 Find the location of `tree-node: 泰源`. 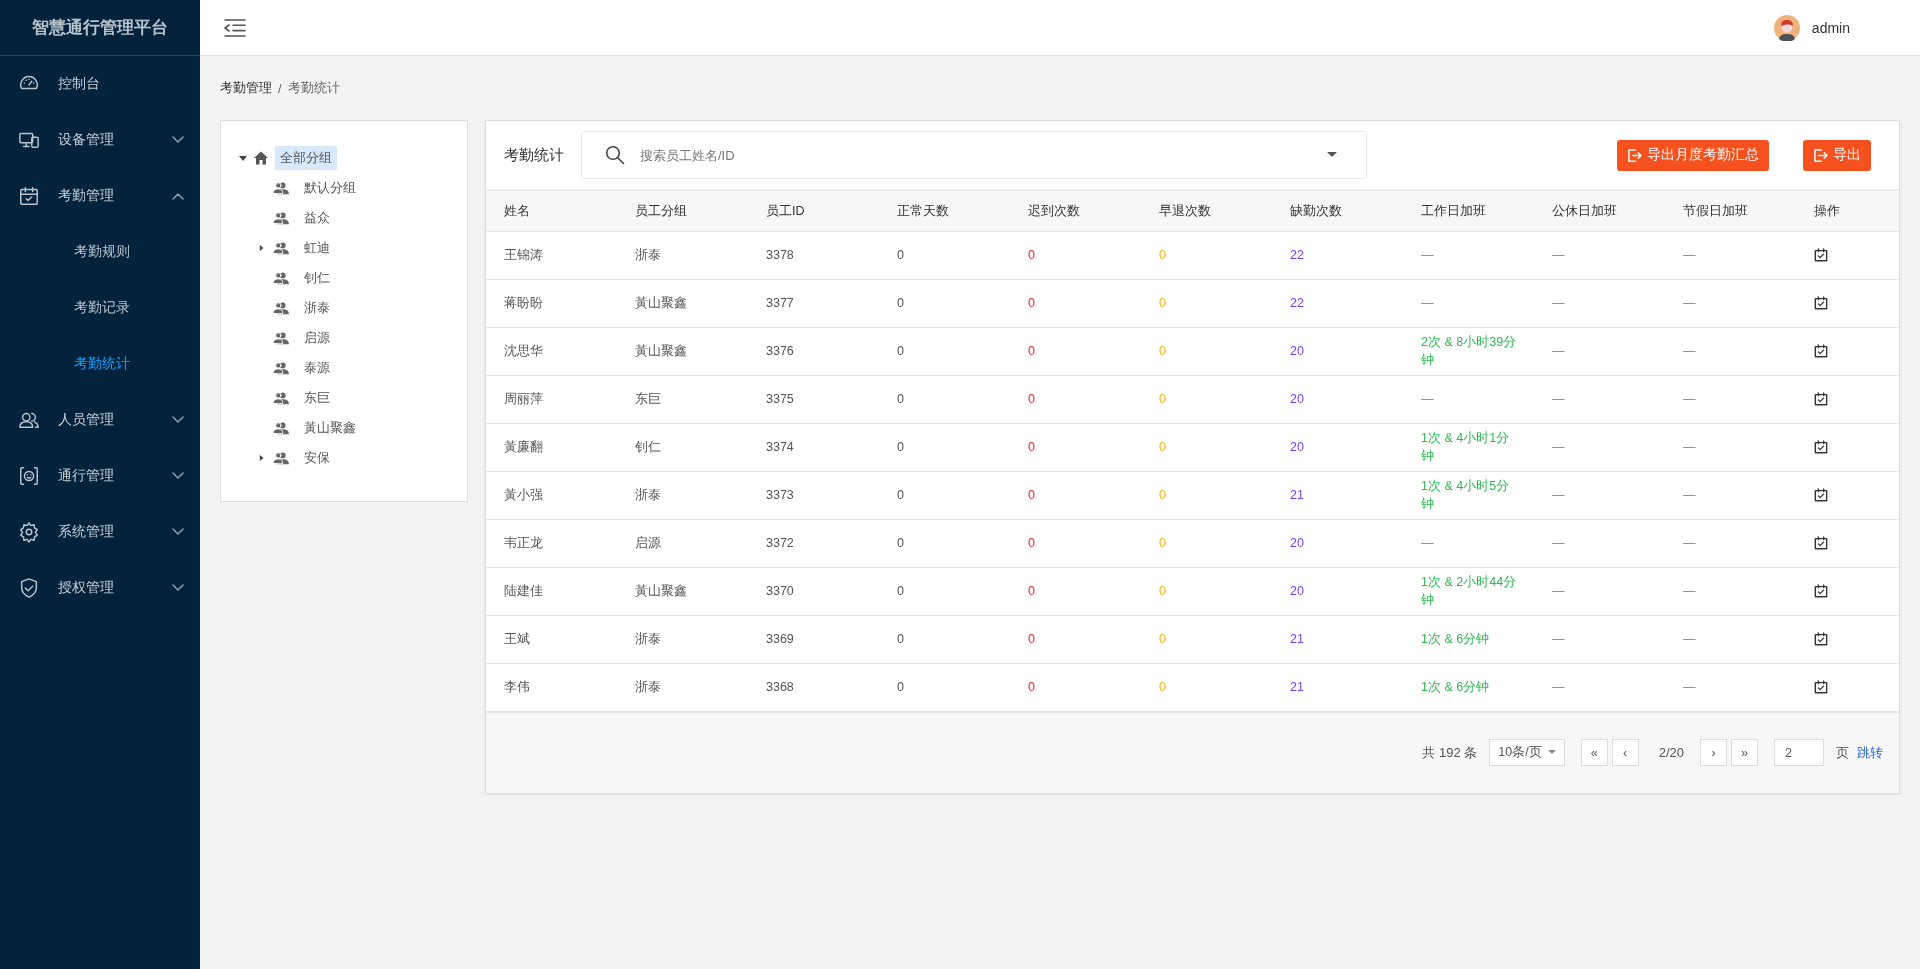

tree-node: 泰源 is located at coordinates (317, 368).